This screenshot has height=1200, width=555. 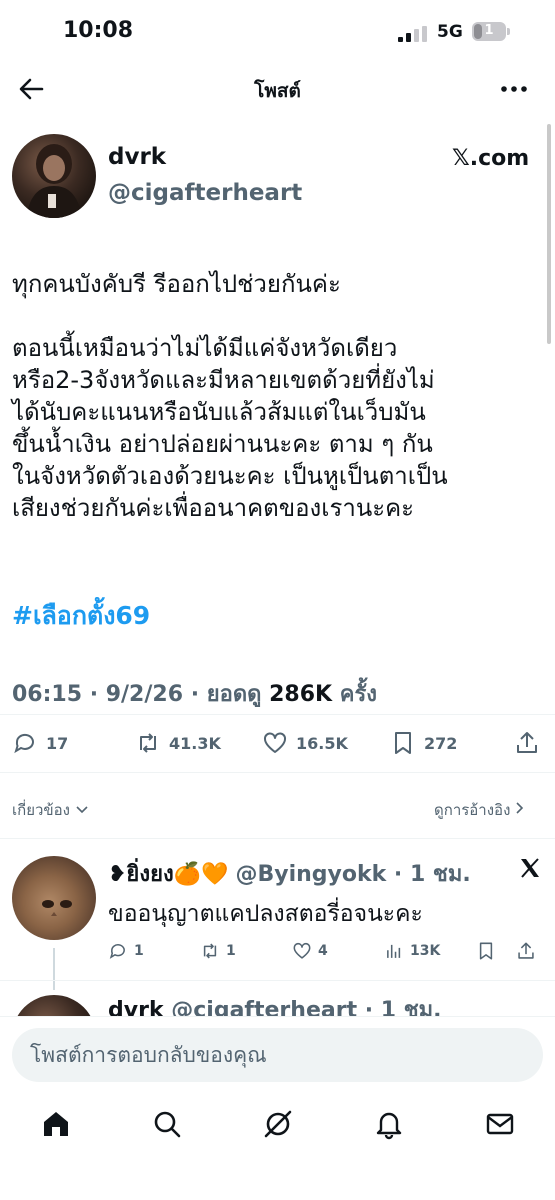 I want to click on views-count: 286K, so click(x=301, y=694).